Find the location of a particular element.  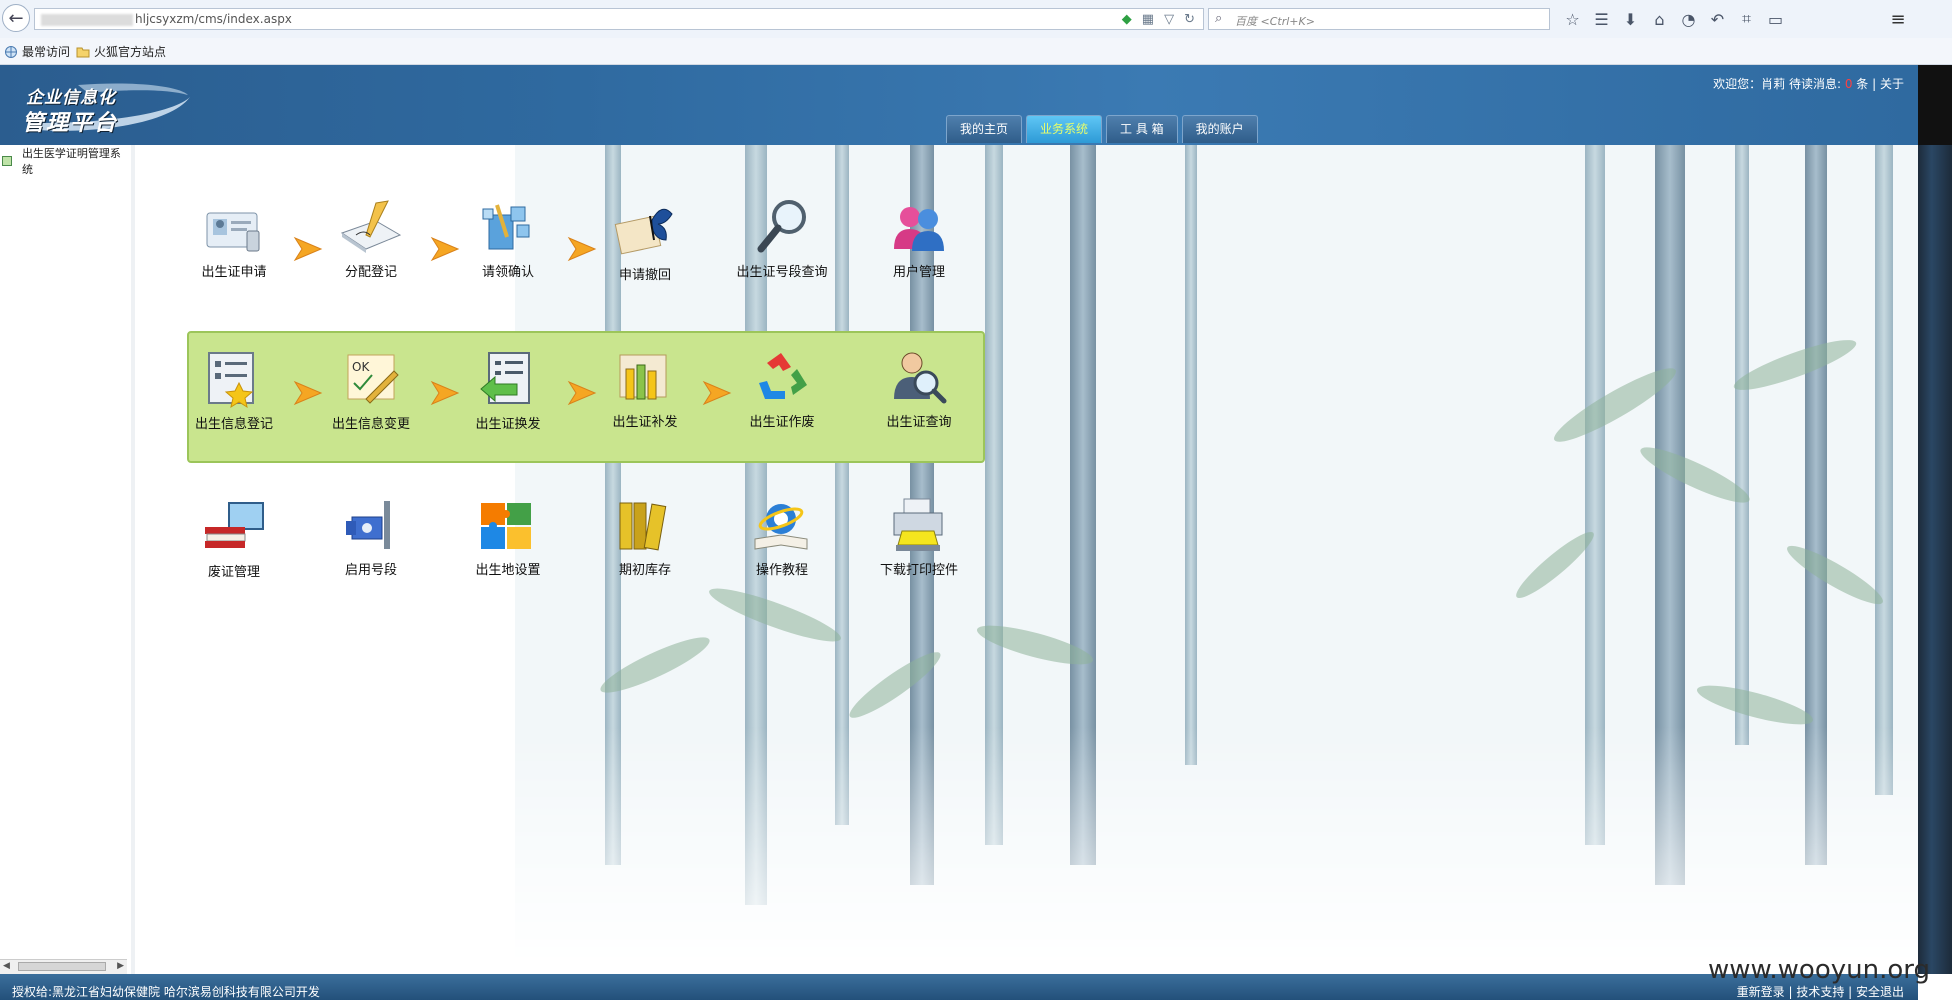

app-label: 用户管理 is located at coordinates (918, 272).